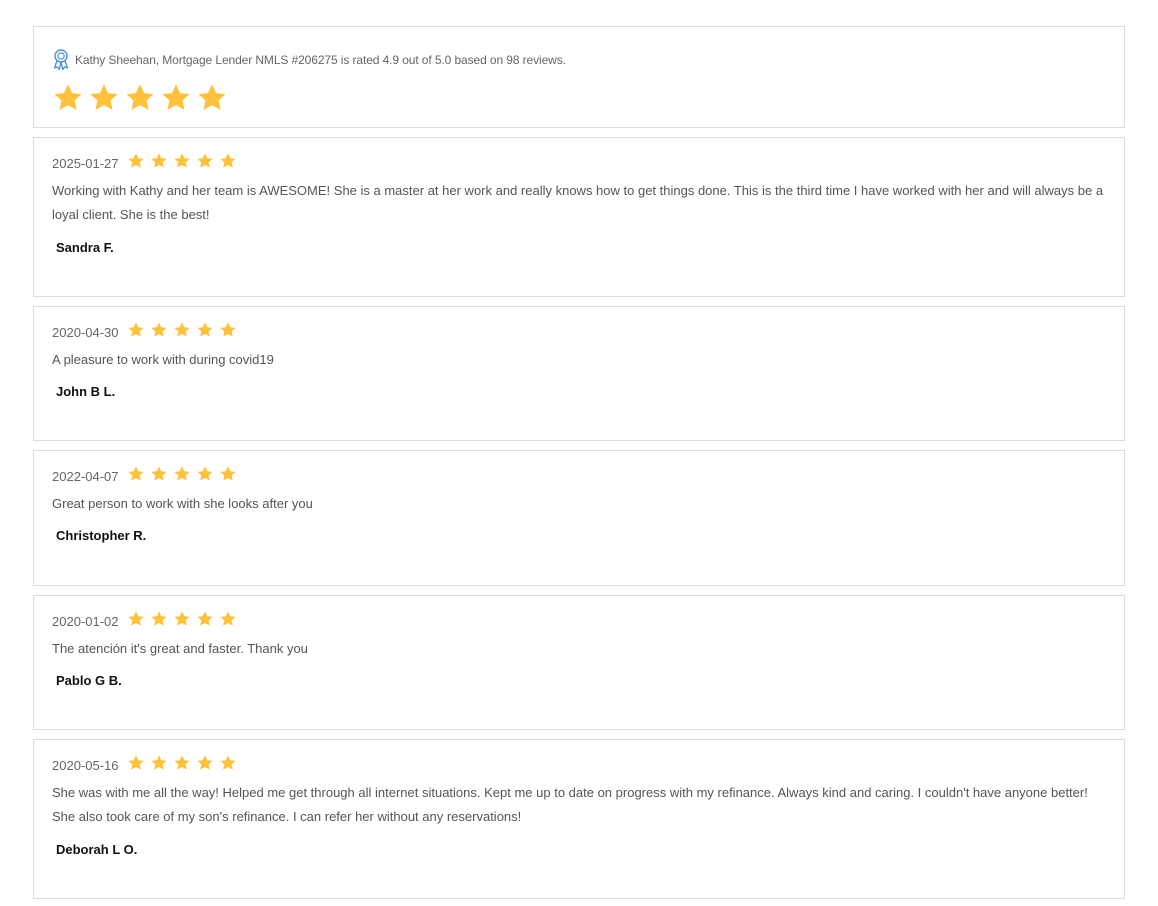 Image resolution: width=1158 pixels, height=906 pixels. Describe the element at coordinates (85, 332) in the screenshot. I see `review-date: 2020-04-30` at that location.